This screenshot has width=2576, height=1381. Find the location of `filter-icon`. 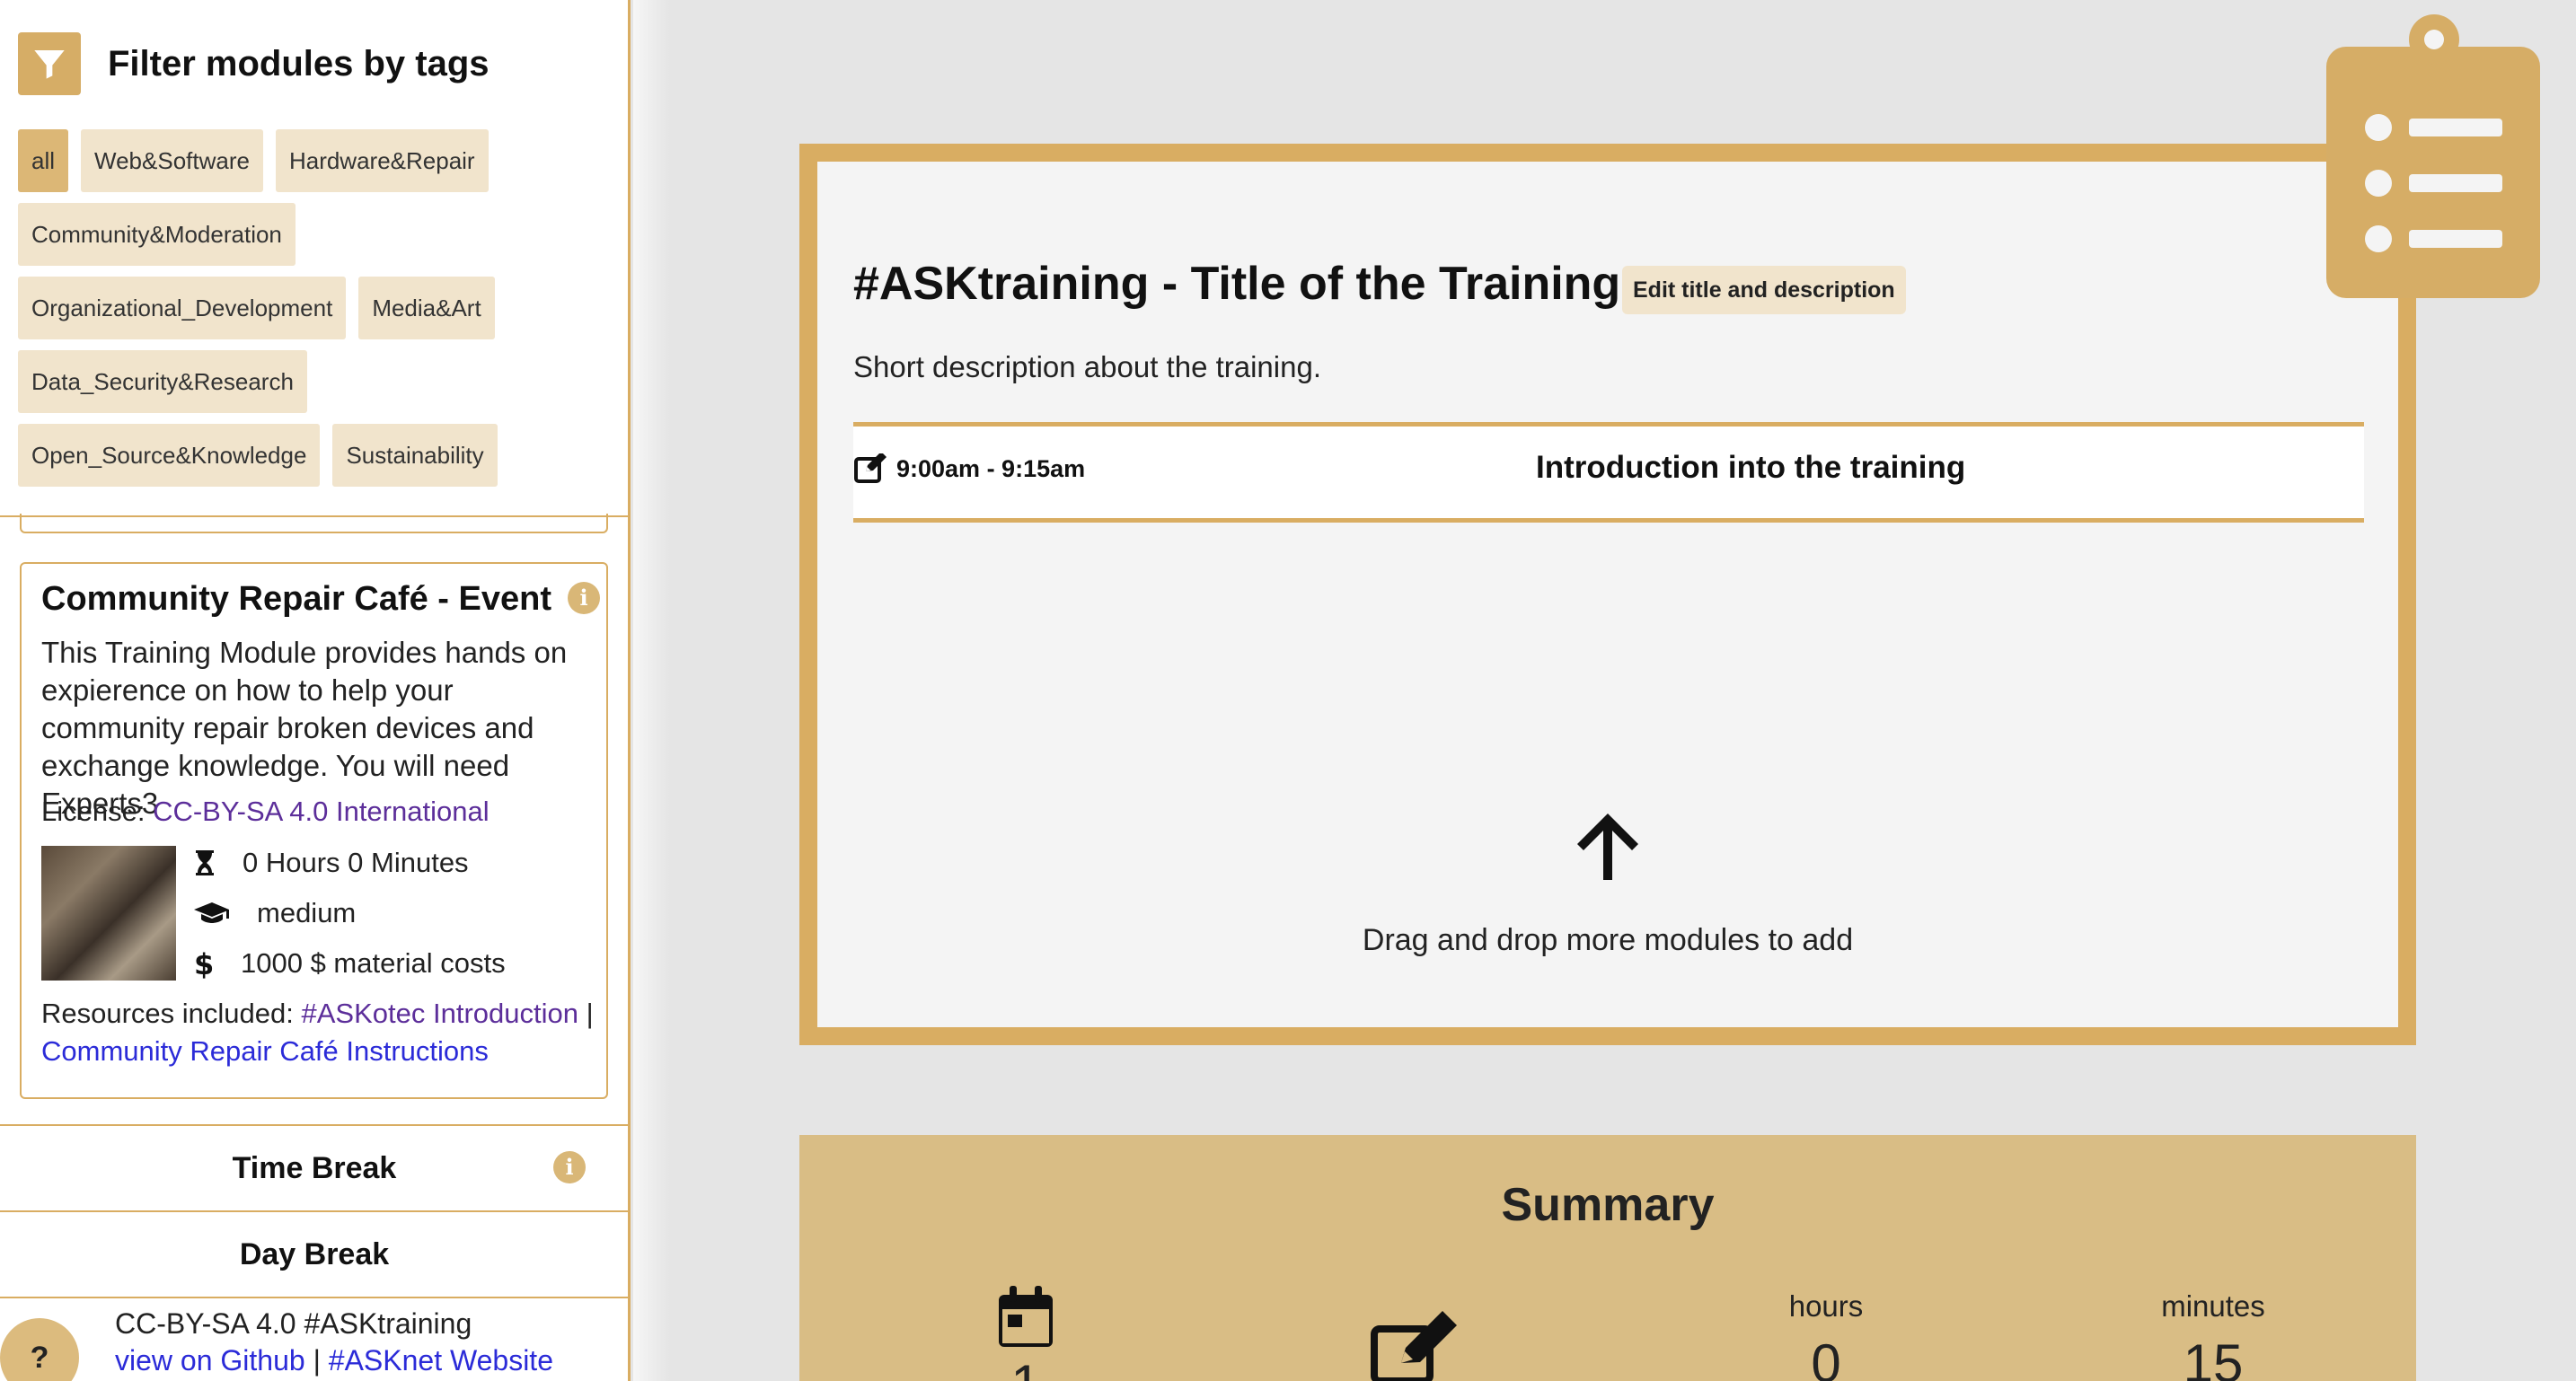

filter-icon is located at coordinates (49, 63).